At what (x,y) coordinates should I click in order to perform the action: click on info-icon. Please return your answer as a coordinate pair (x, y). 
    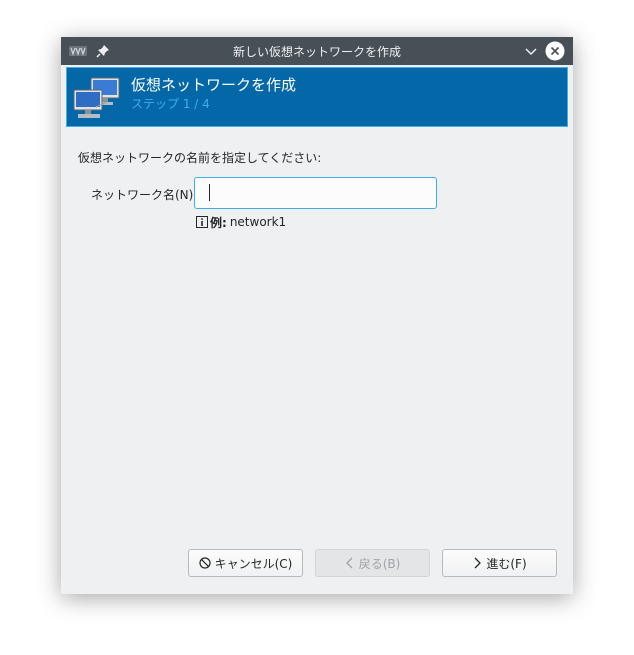
    Looking at the image, I should click on (202, 222).